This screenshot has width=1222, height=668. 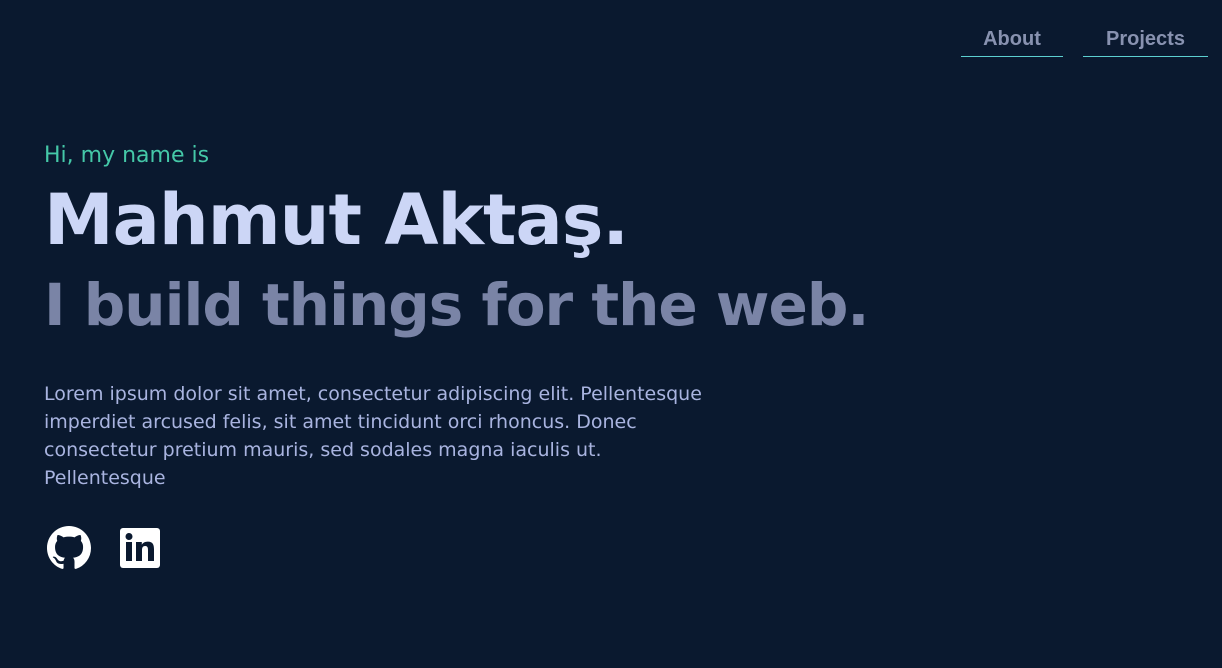 What do you see at coordinates (456, 305) in the screenshot?
I see `tagline-heading: I build things for the web.` at bounding box center [456, 305].